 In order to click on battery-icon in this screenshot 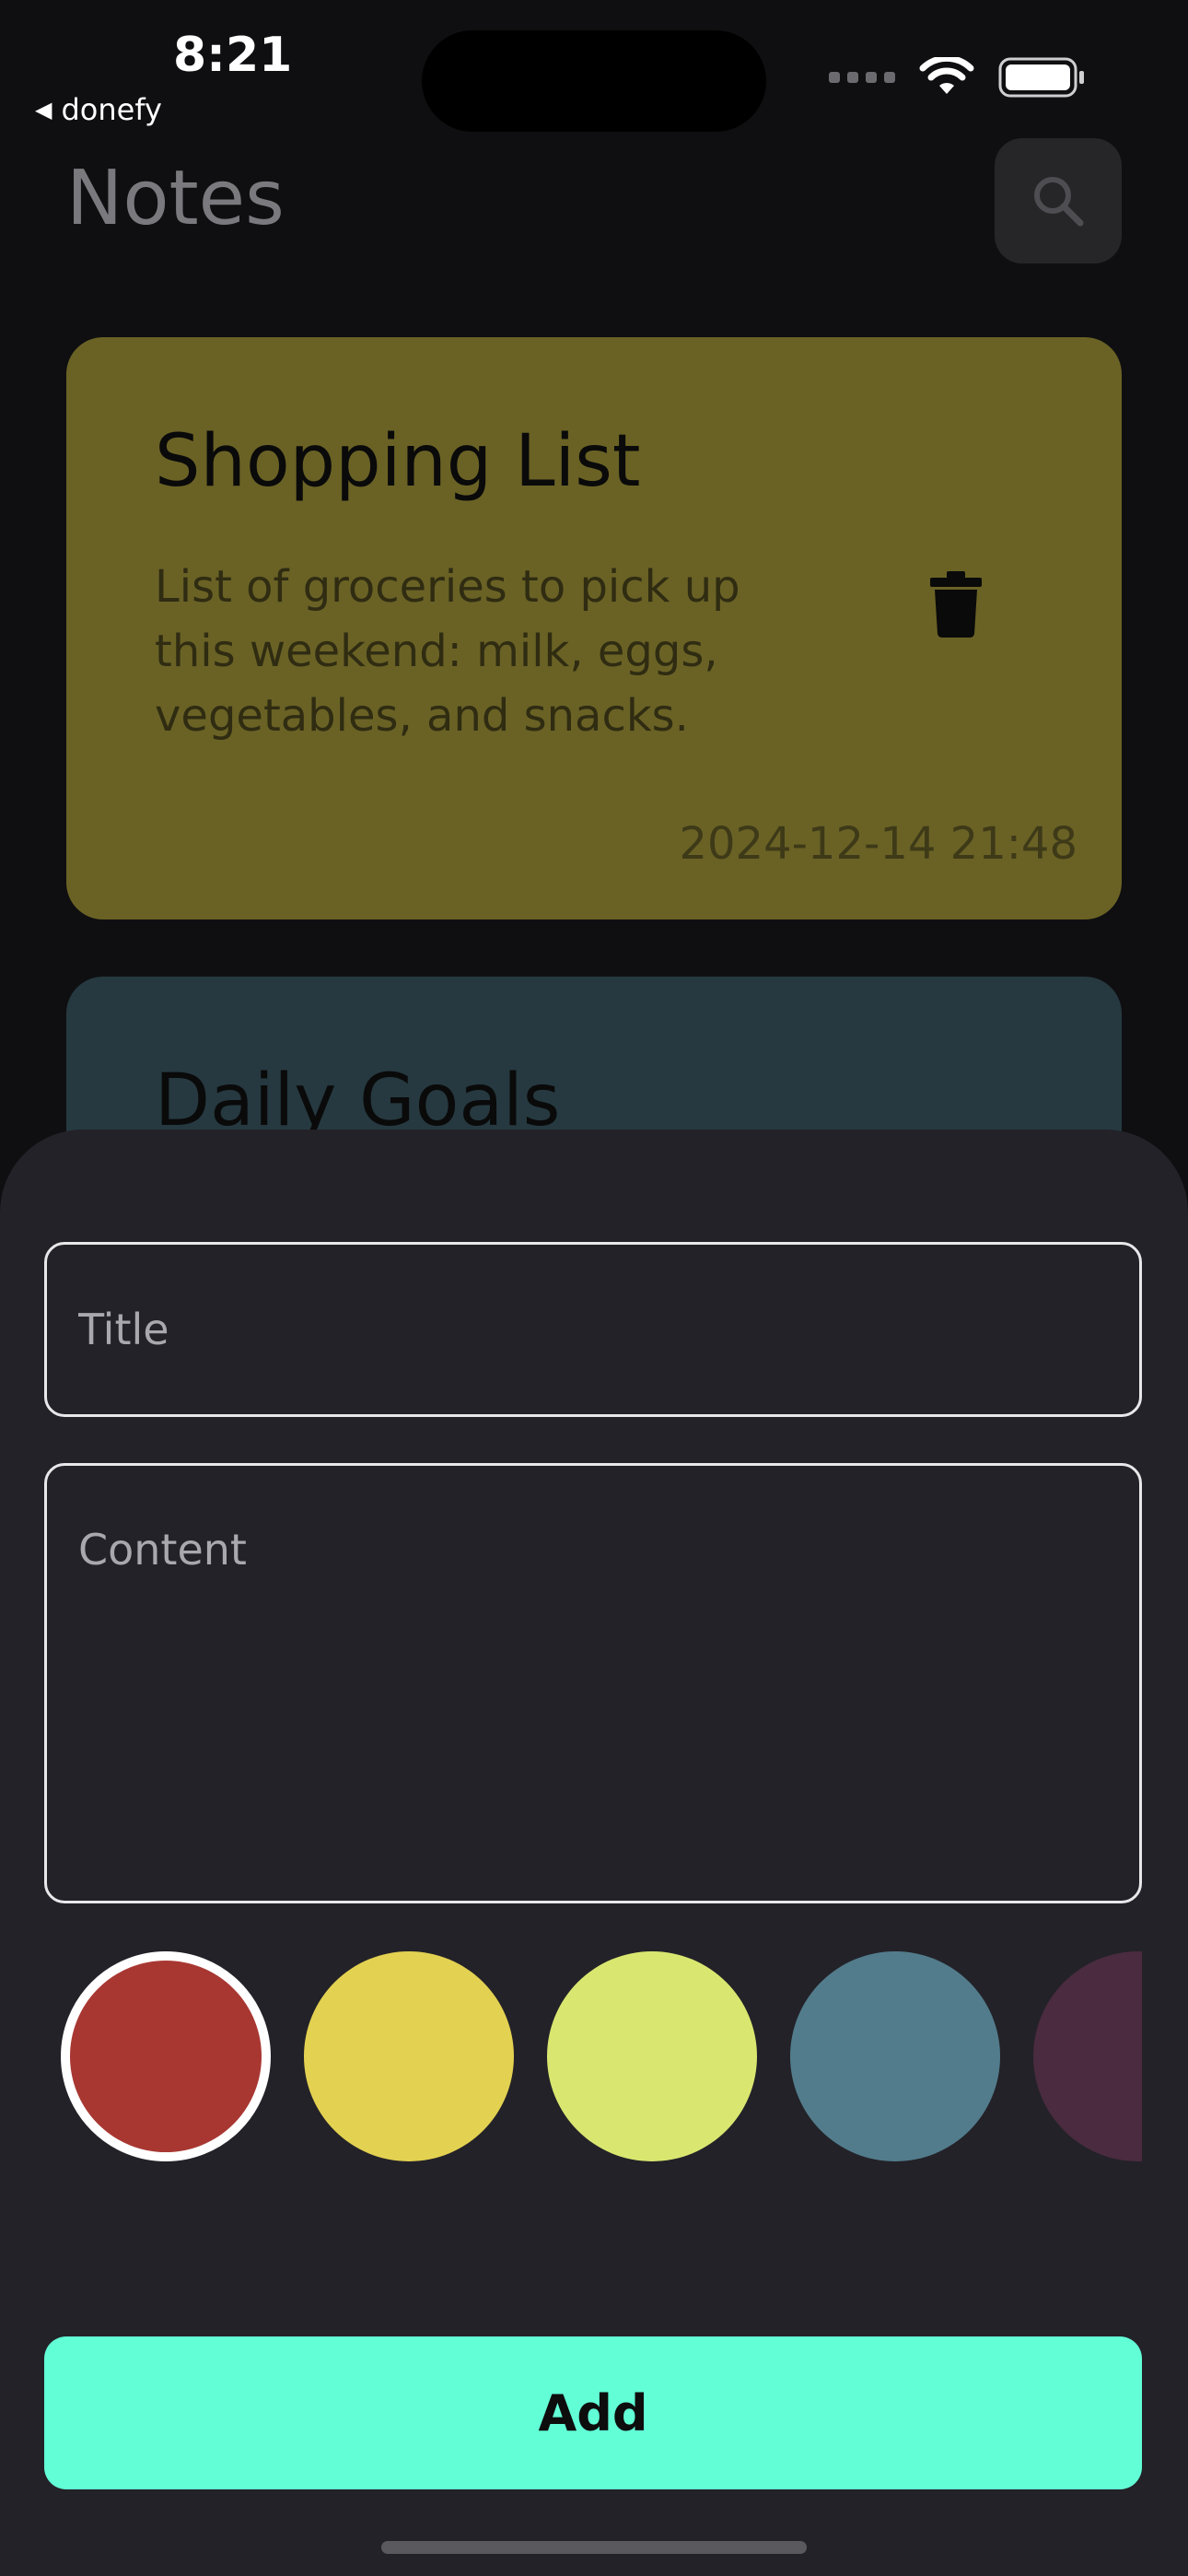, I will do `click(1041, 77)`.